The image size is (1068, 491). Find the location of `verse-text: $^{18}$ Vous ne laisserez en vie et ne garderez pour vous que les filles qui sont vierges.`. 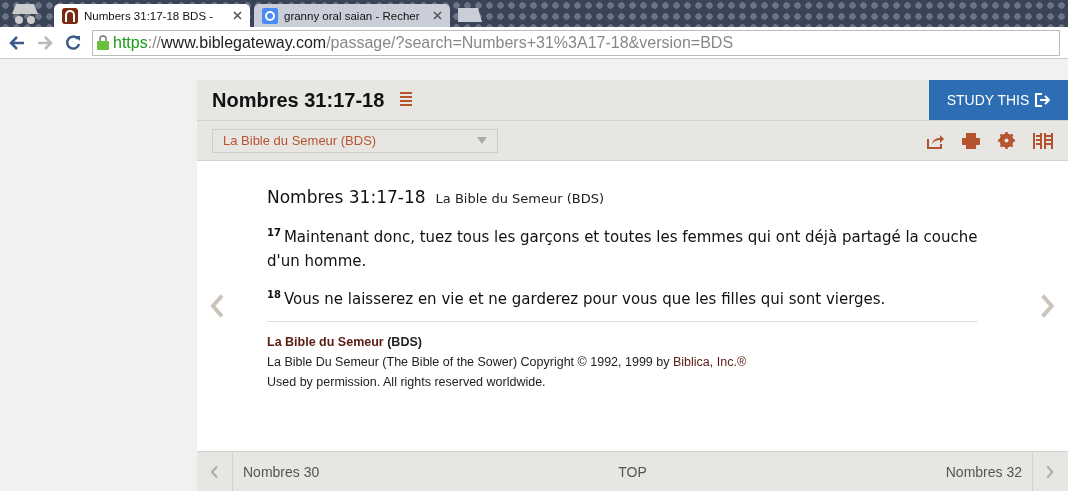

verse-text: $^{18}$ Vous ne laisserez en vie et ne garderez pour vous que les filles qui sont vierges. is located at coordinates (577, 299).